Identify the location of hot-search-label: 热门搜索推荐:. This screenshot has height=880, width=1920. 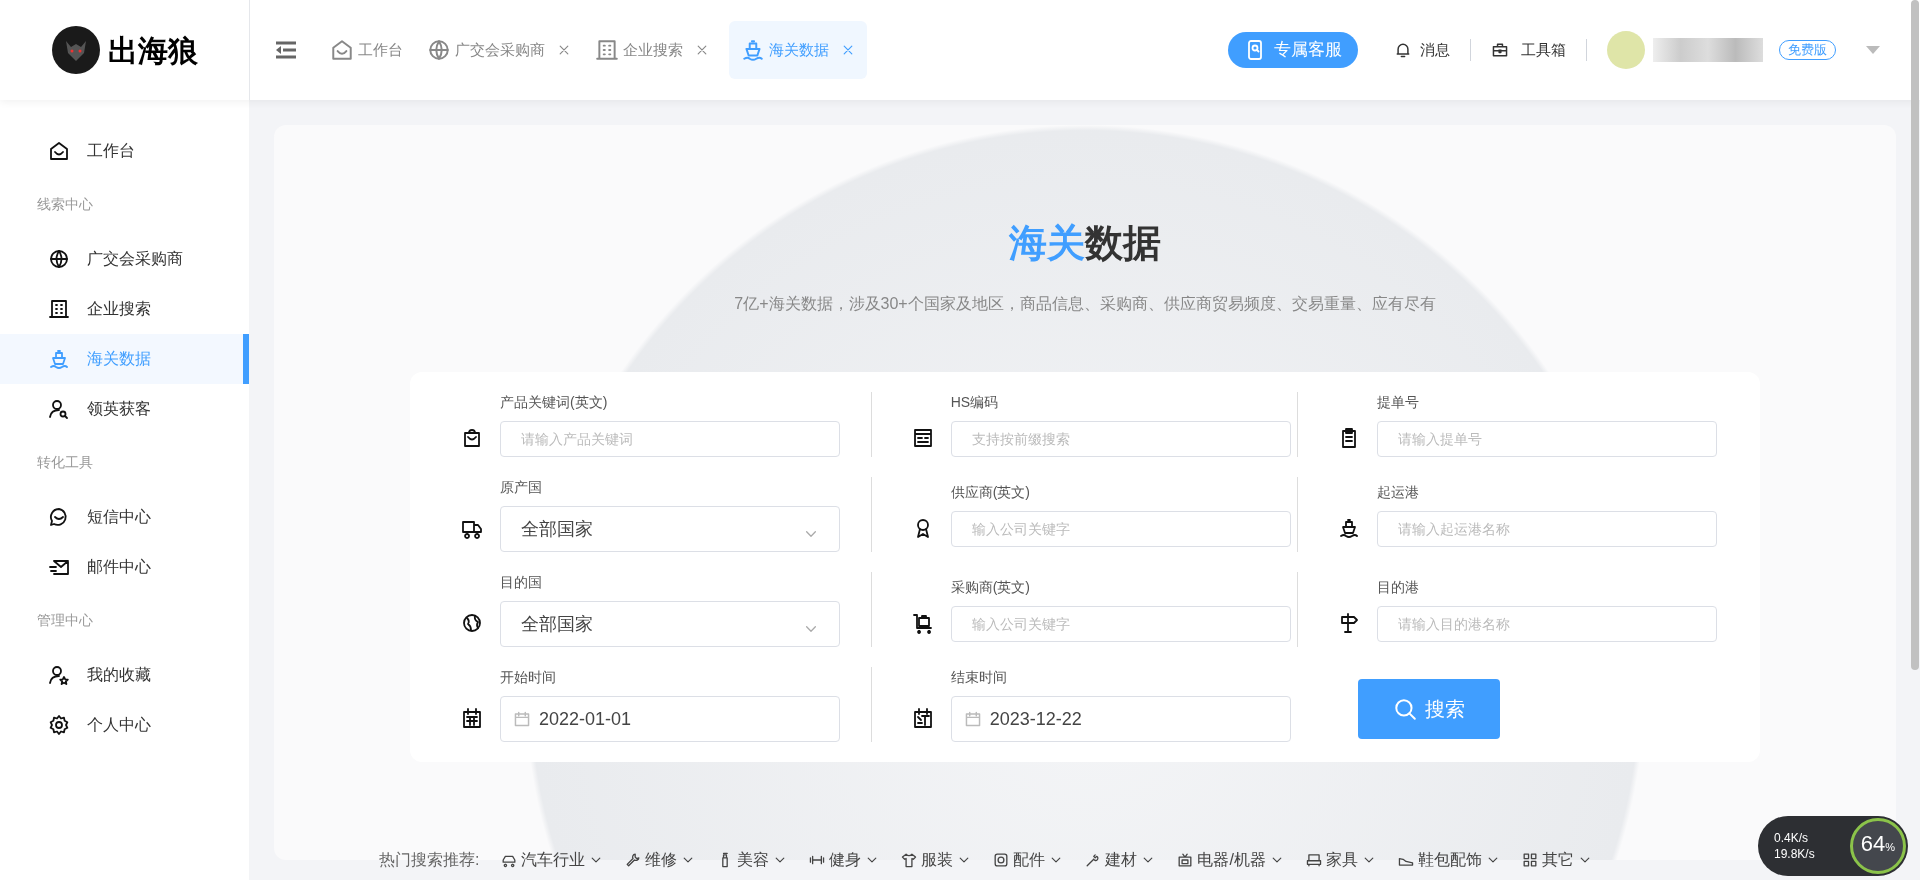
(429, 860).